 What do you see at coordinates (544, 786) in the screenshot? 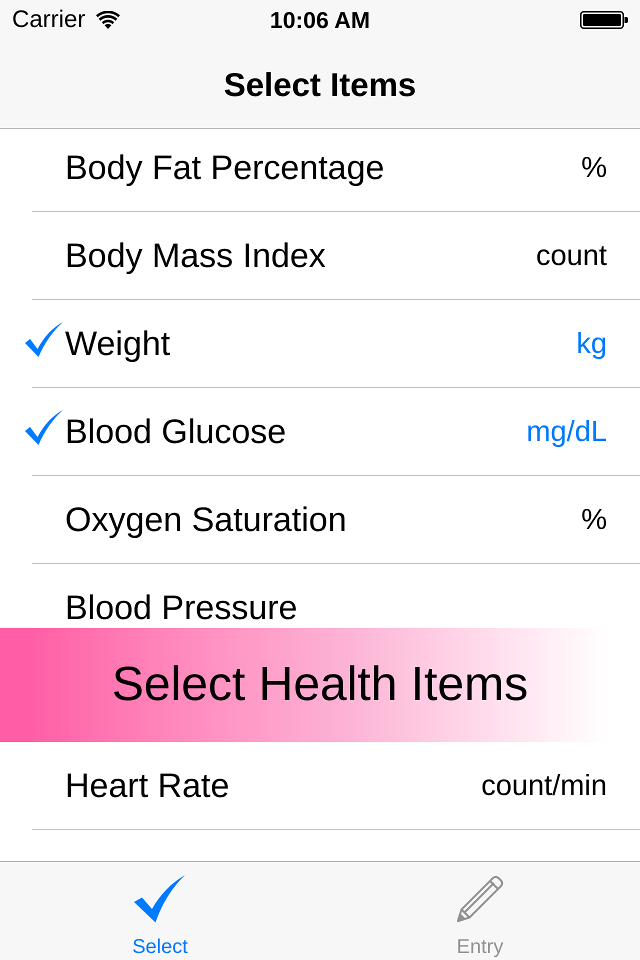
I see `unit-label: count/min` at bounding box center [544, 786].